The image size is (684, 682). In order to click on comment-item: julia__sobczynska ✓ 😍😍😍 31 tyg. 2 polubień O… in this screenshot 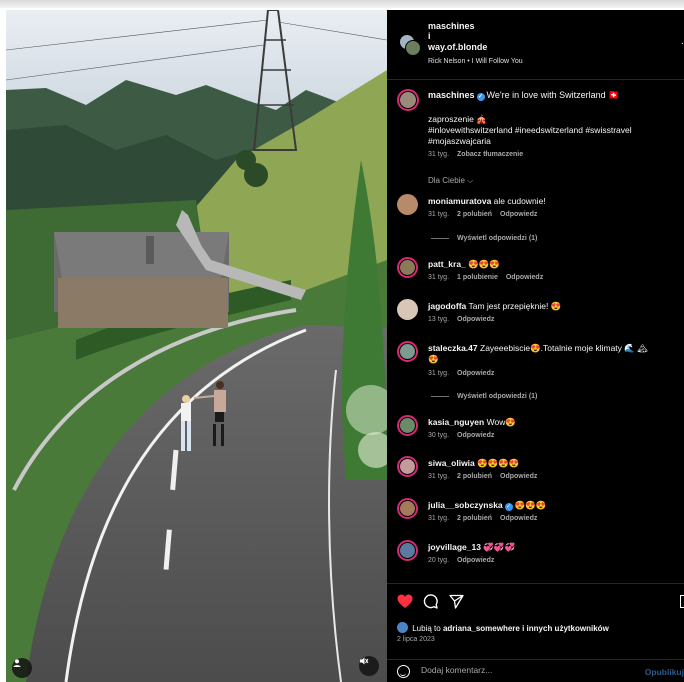, I will do `click(535, 517)`.